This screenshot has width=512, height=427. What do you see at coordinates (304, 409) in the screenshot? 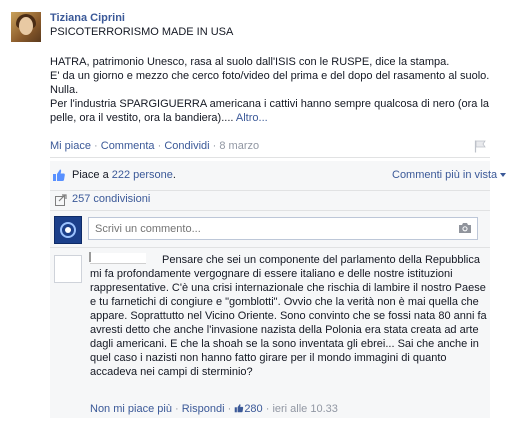
I see `comment-time: ieri alle 10.33` at bounding box center [304, 409].